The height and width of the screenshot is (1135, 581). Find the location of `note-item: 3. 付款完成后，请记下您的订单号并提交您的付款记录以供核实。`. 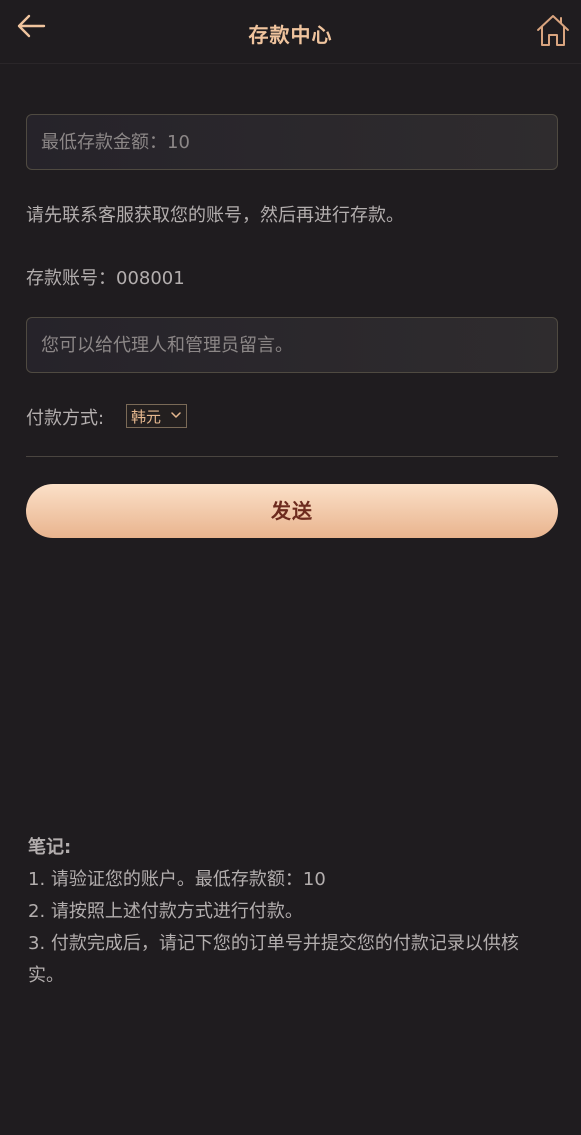

note-item: 3. 付款完成后，请记下您的订单号并提交您的付款记录以供核实。 is located at coordinates (273, 959).